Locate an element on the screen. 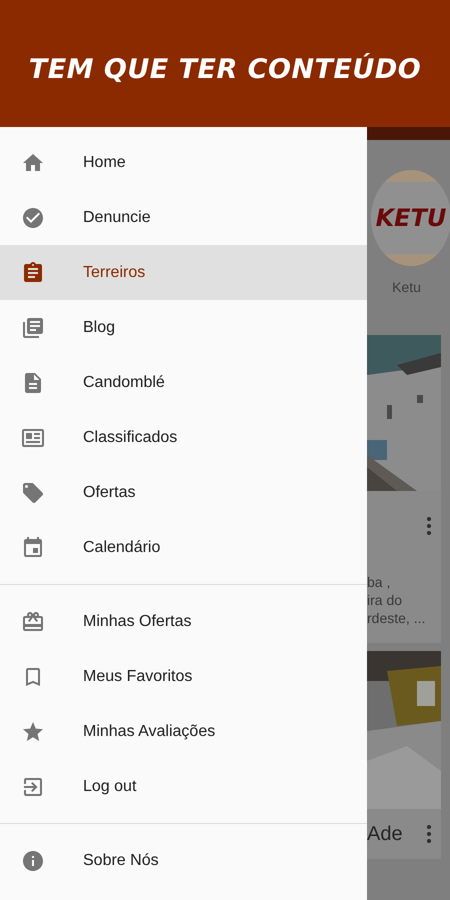 This screenshot has height=900, width=450. menu-item: Minhas Ofertas is located at coordinates (183, 621).